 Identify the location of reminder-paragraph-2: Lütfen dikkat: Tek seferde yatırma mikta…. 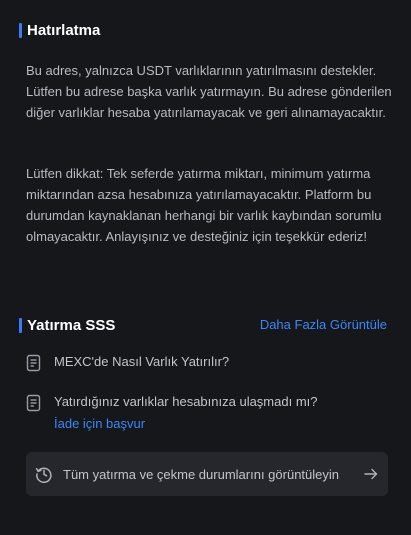
(204, 205).